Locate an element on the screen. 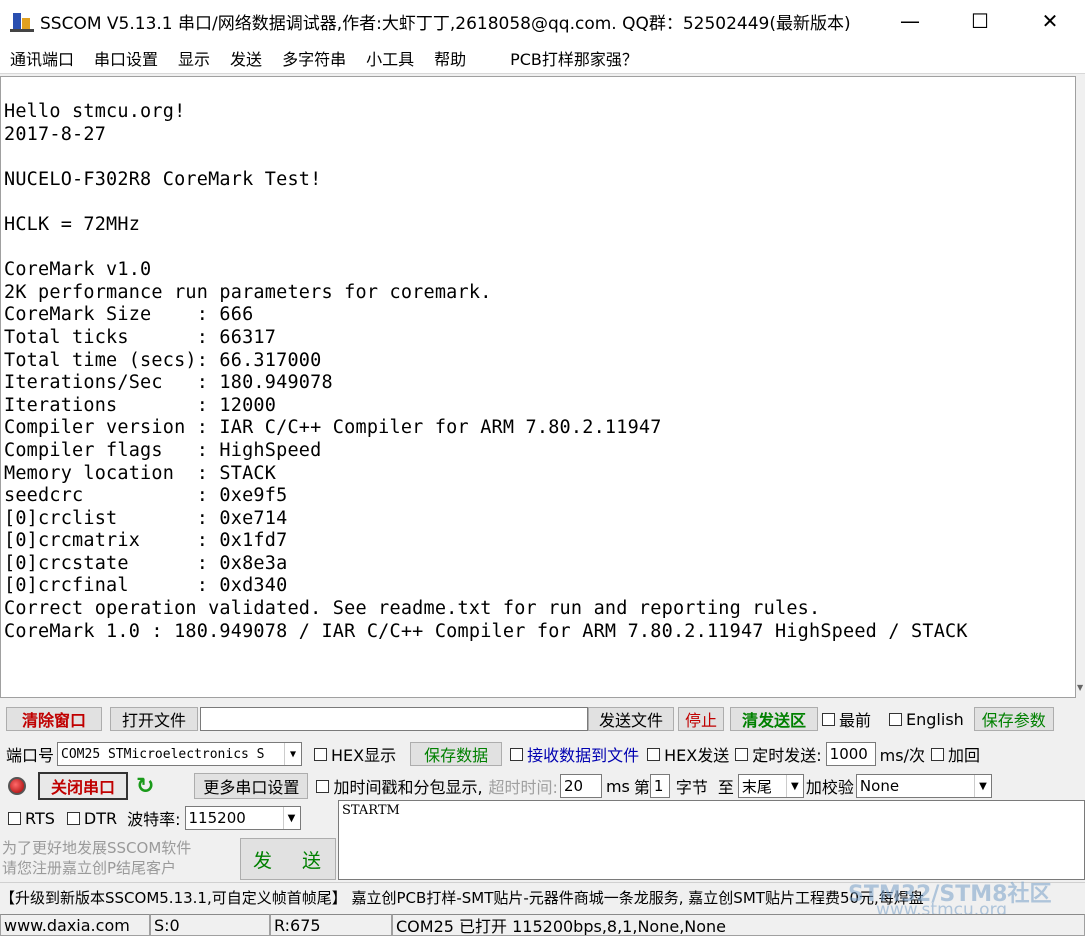 The width and height of the screenshot is (1085, 936). end-select: 末尾 ▼ is located at coordinates (770, 786).